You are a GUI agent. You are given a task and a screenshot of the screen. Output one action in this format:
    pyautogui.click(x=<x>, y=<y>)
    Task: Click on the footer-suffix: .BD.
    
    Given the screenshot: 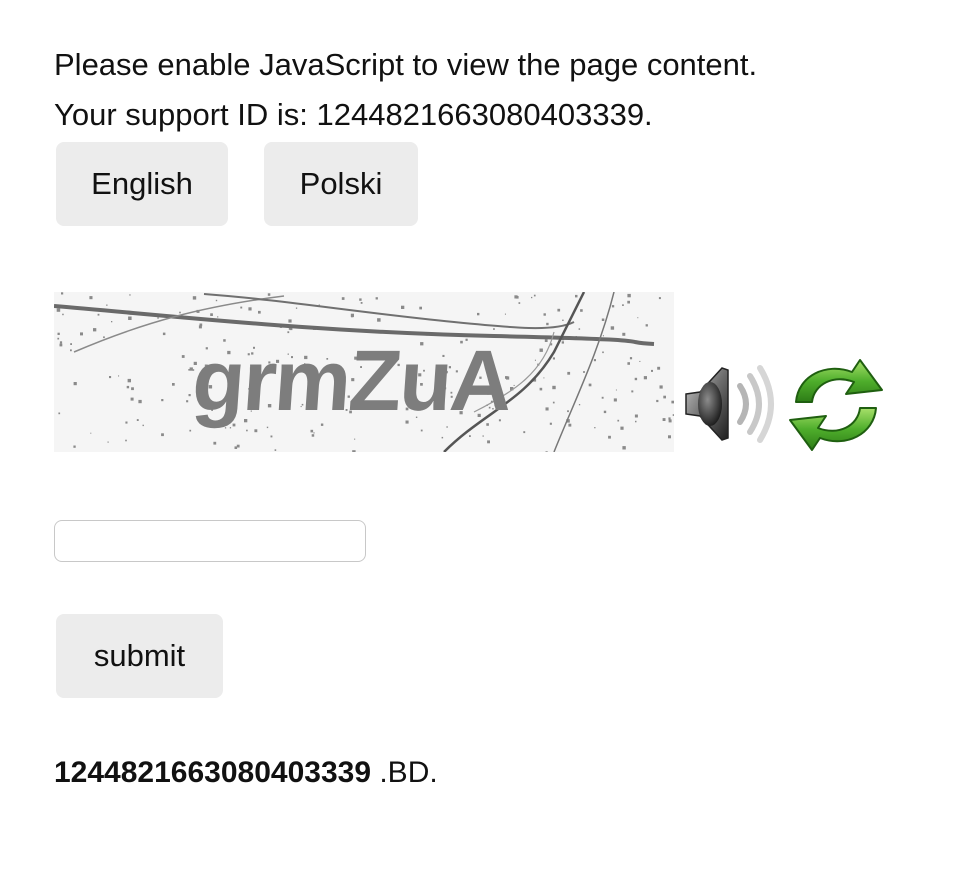 What is the action you would take?
    pyautogui.click(x=404, y=772)
    